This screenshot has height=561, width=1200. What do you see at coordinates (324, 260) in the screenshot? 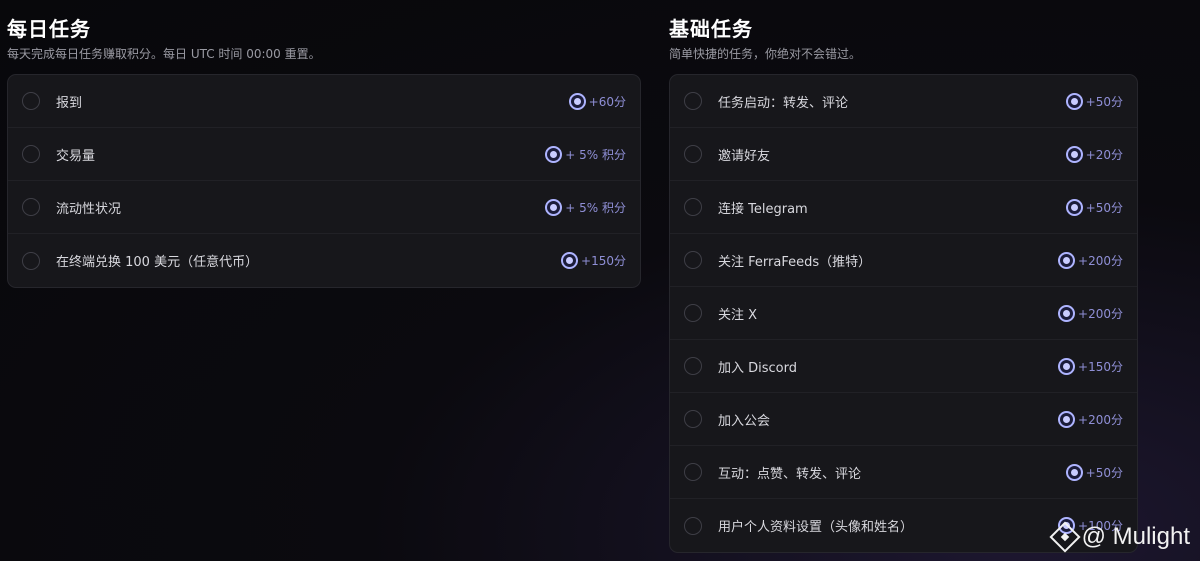
I see `task-row: 在终端兑换 100 美元（任意代币） +150分` at bounding box center [324, 260].